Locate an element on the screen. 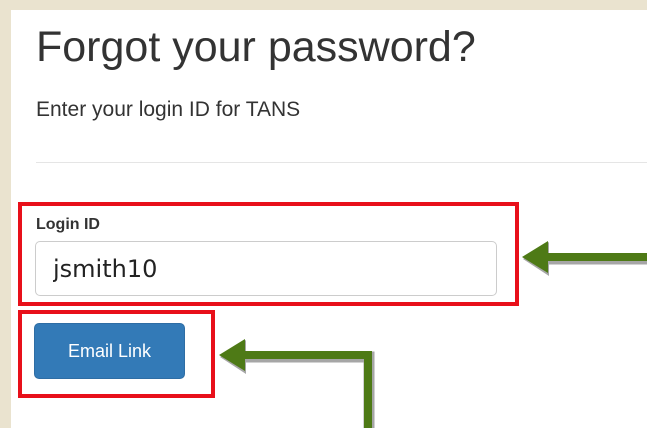 The width and height of the screenshot is (647, 428). login-id-input is located at coordinates (266, 268).